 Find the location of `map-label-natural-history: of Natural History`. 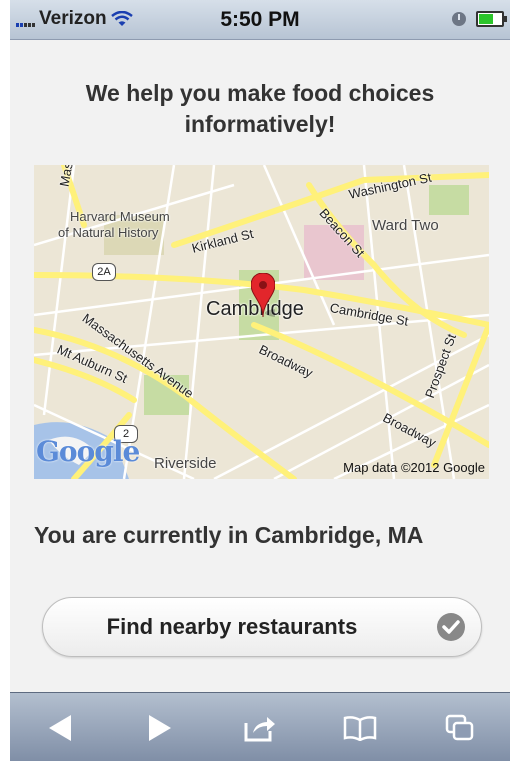

map-label-natural-history: of Natural History is located at coordinates (108, 232).